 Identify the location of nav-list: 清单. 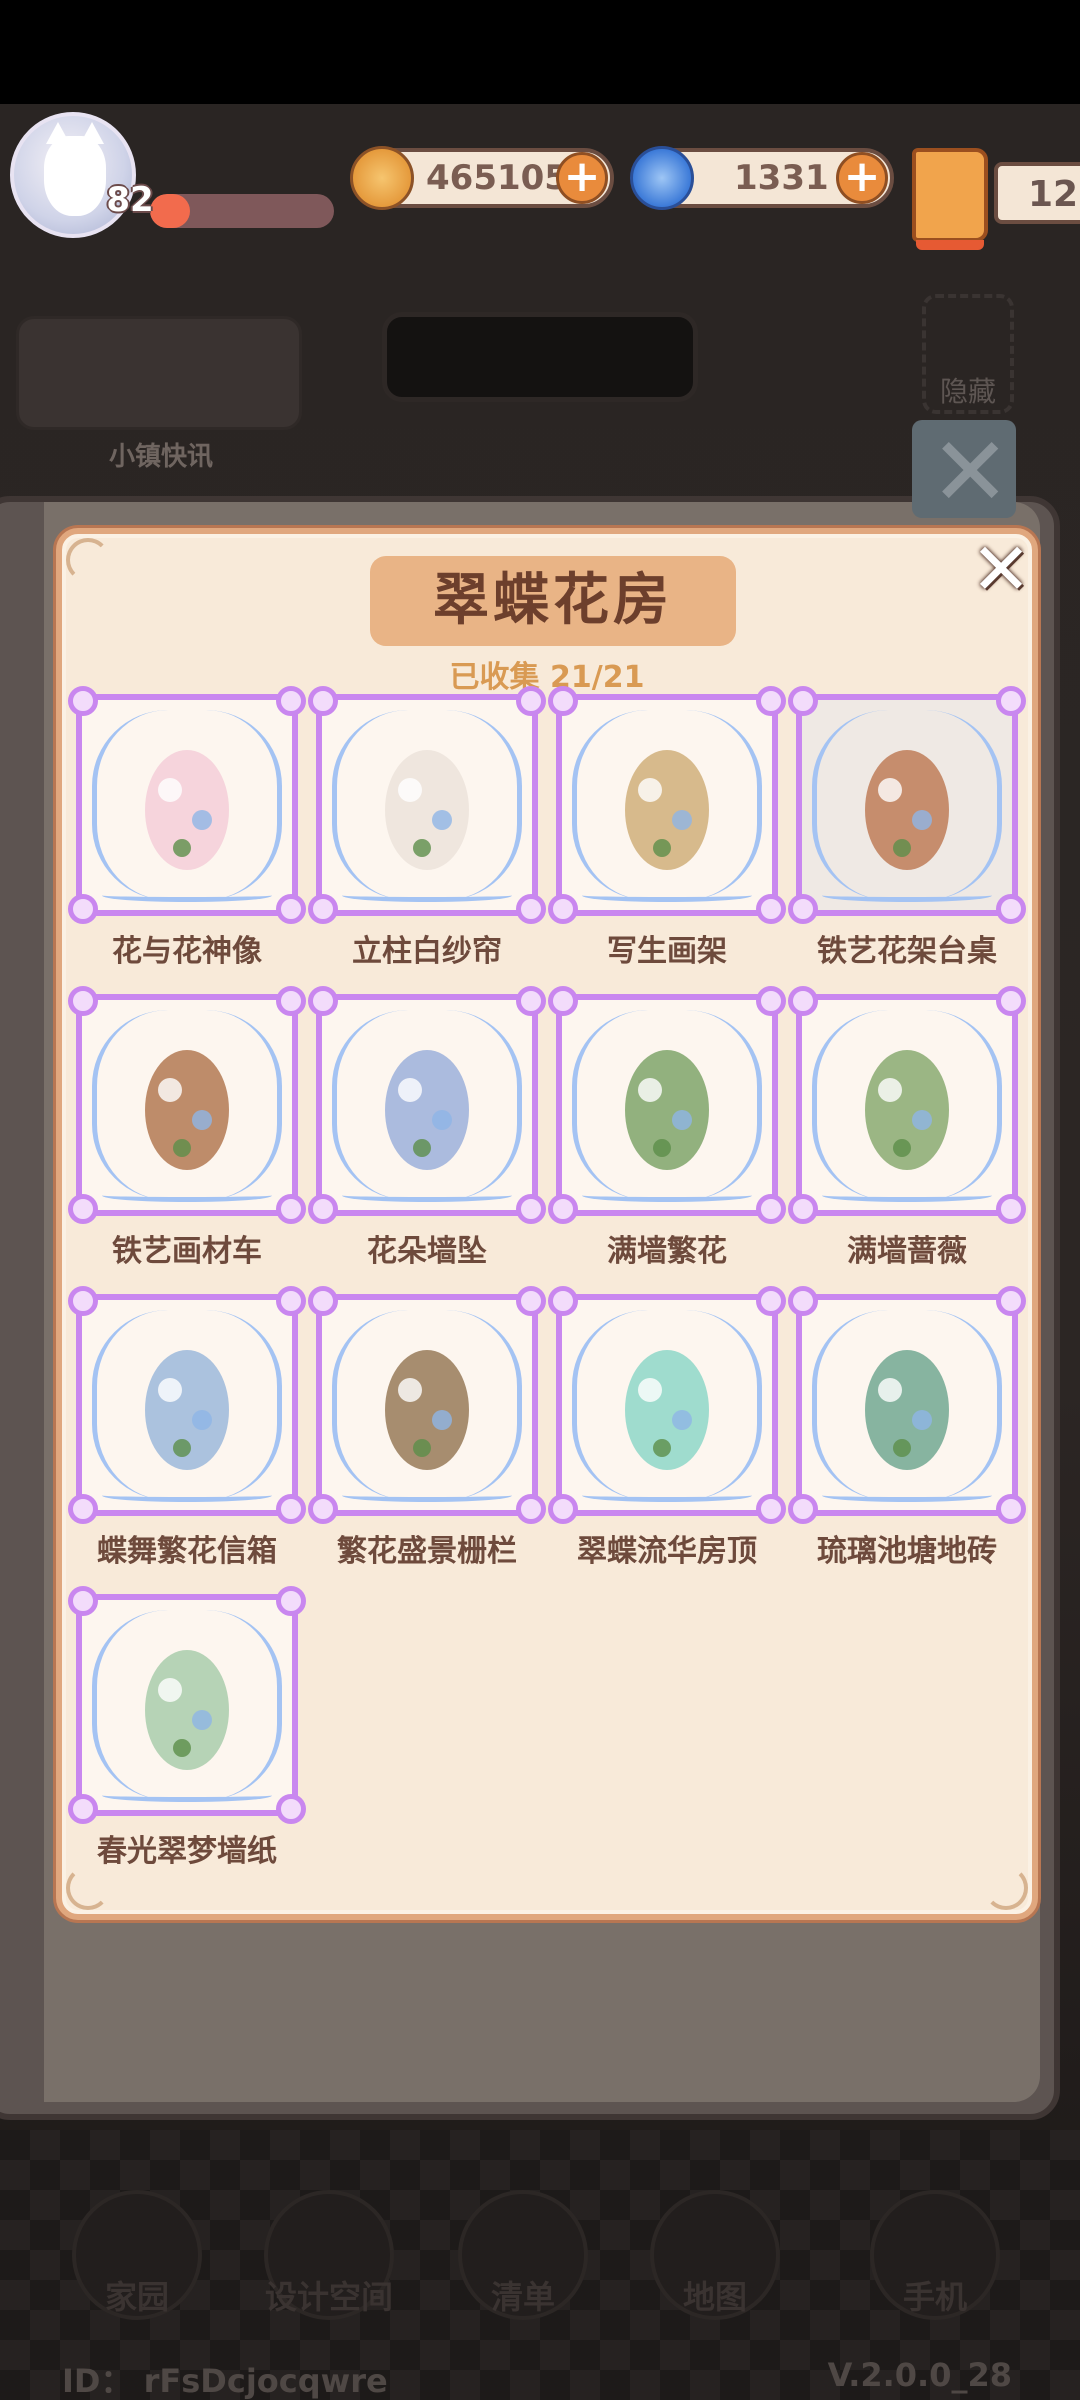
(523, 2265).